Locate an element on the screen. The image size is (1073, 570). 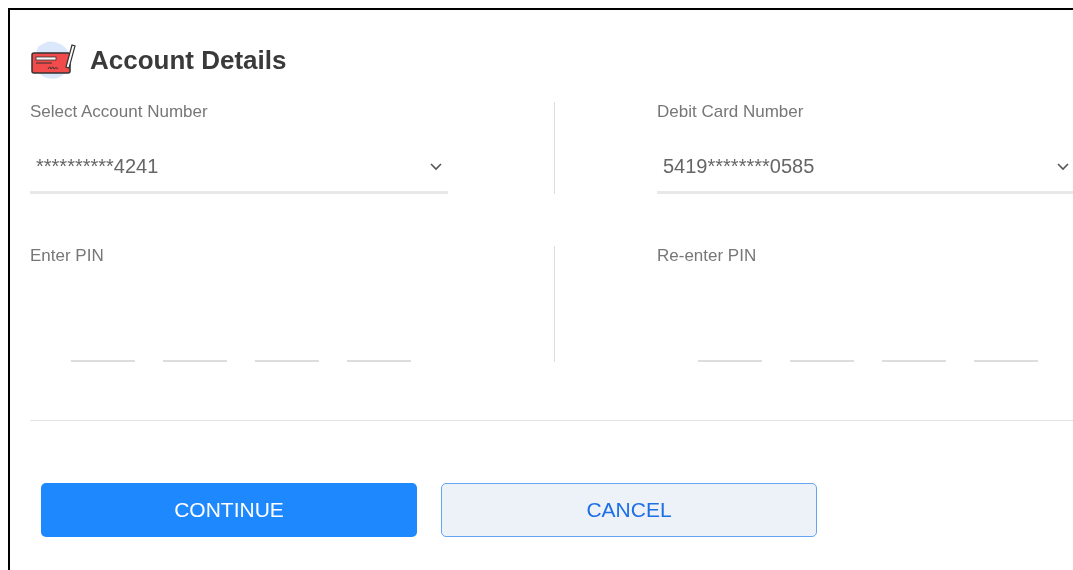
field-label: Debit Card Number is located at coordinates (731, 112).